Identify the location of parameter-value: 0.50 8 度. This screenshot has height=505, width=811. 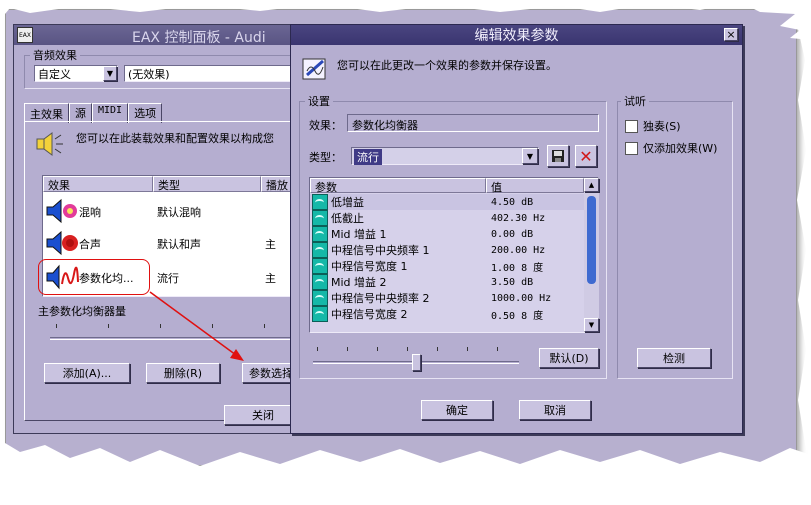
(517, 316).